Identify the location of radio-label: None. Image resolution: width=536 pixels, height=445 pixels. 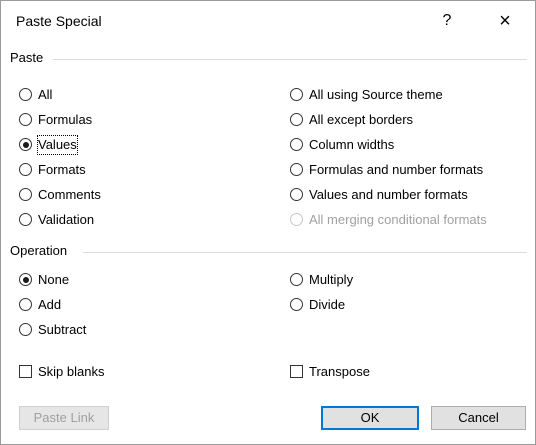
(54, 279).